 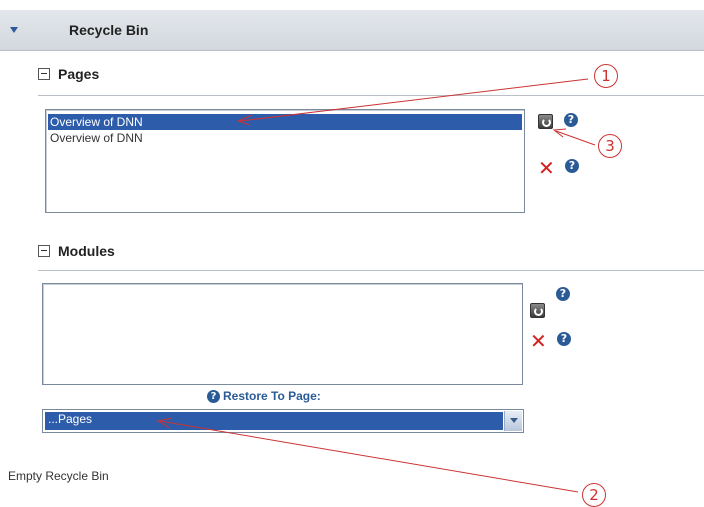 I want to click on modules-listbox, so click(x=282, y=334).